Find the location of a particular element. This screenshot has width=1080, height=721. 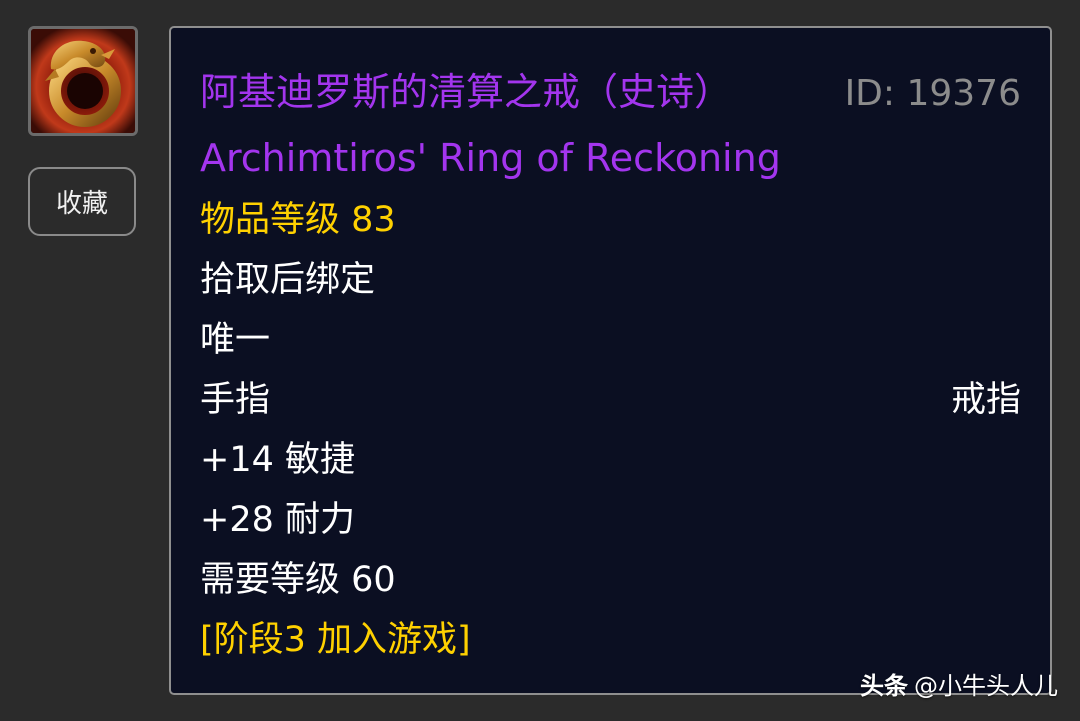

item-name-en: Archimtiros' Ring of Reckoning is located at coordinates (490, 158).